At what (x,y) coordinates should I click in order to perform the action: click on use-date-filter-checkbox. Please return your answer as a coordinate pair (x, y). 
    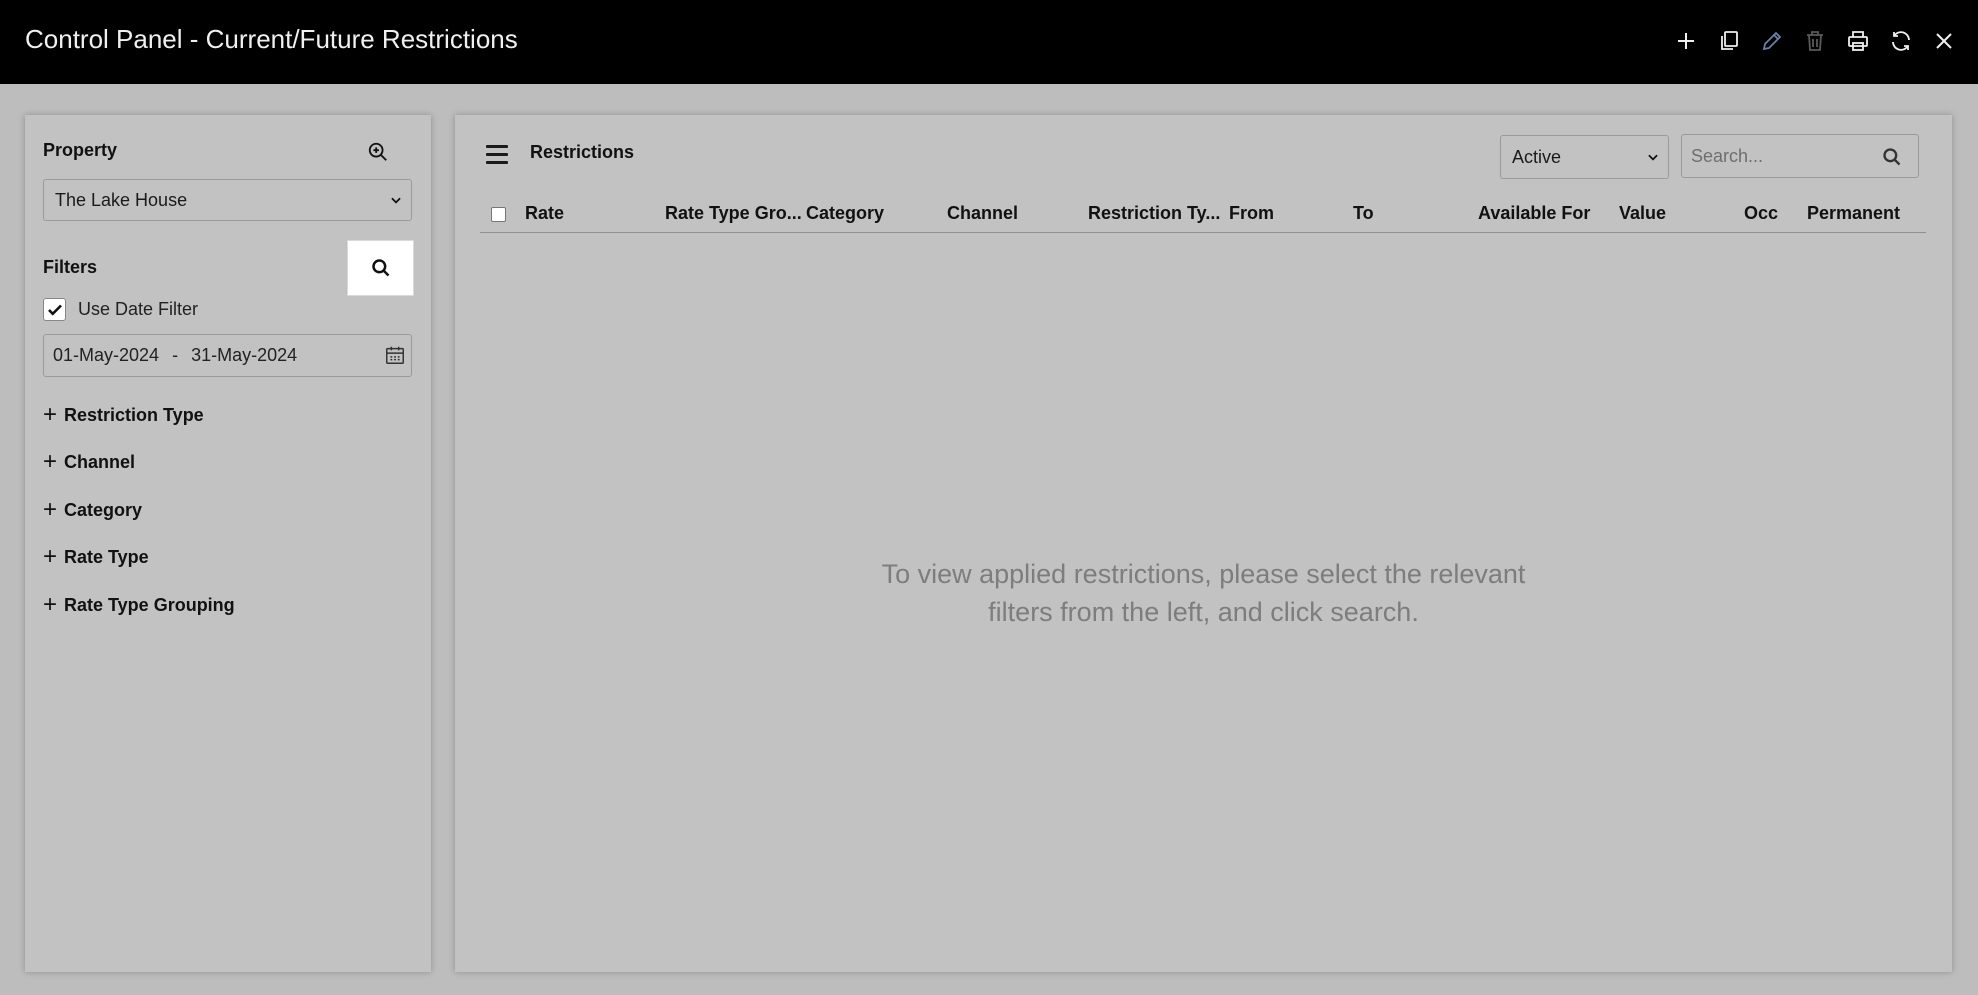
    Looking at the image, I should click on (54, 309).